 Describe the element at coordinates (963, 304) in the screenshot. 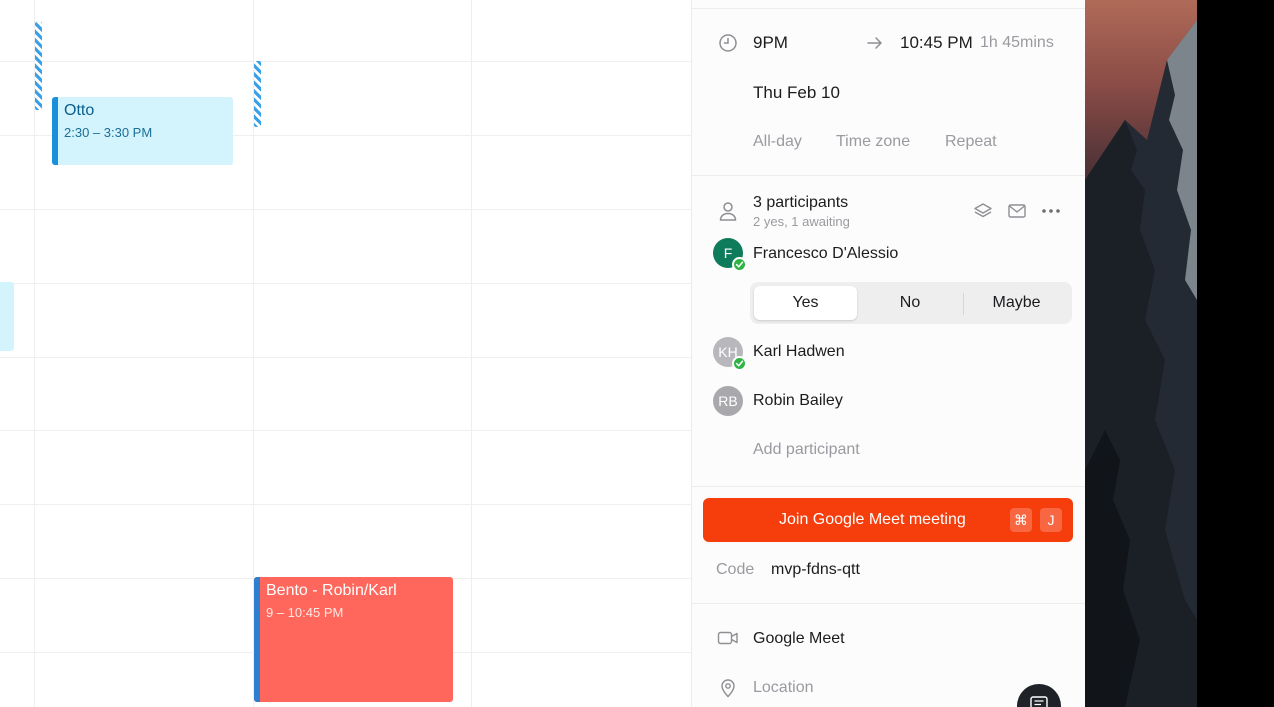

I see `segment-divider` at that location.